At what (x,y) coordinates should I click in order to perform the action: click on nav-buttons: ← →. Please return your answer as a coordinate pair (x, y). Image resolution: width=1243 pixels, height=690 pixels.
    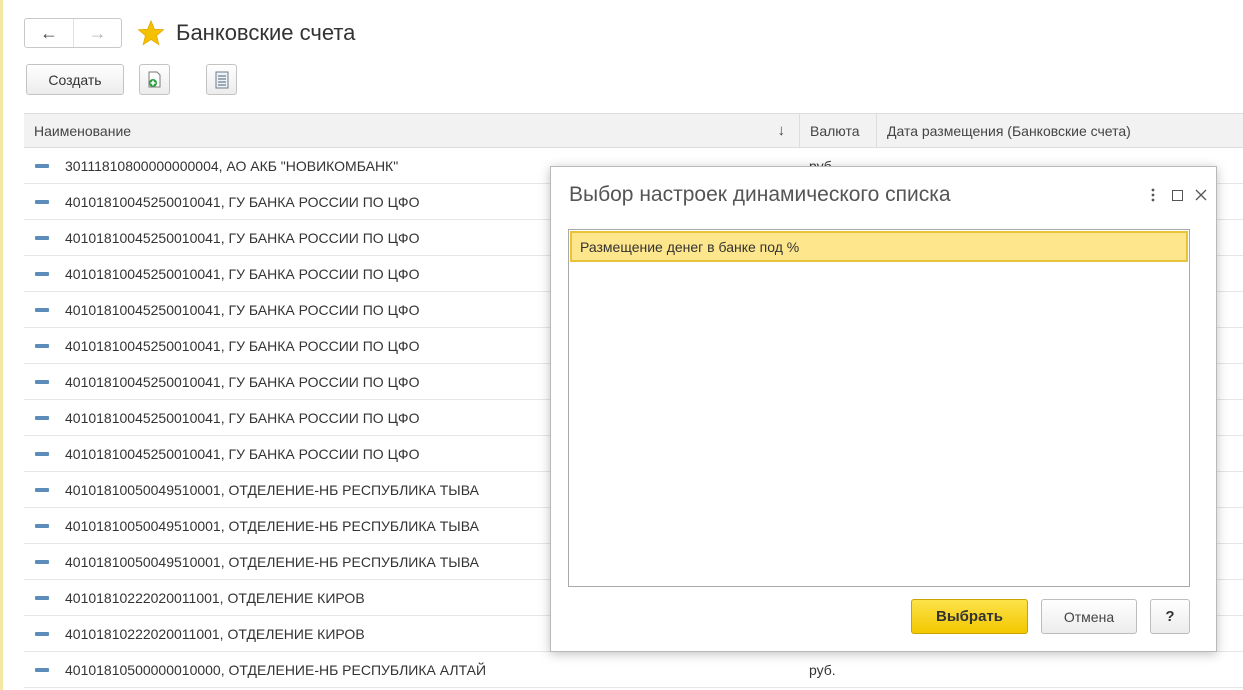
    Looking at the image, I should click on (73, 33).